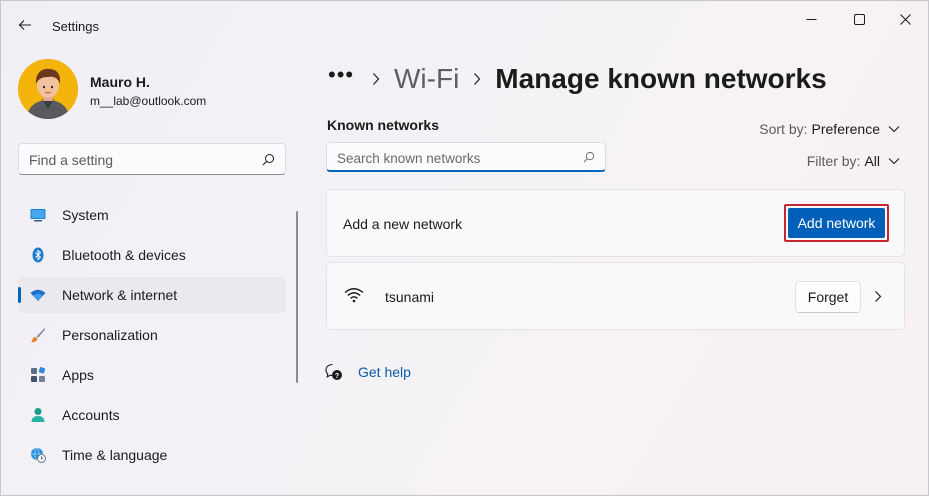  Describe the element at coordinates (78, 375) in the screenshot. I see `sidebar-item-label: Apps` at that location.